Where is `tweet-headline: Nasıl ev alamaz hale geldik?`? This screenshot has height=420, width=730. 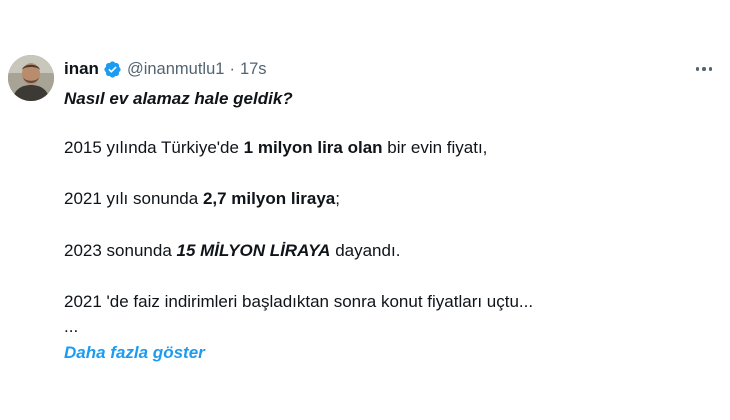
tweet-headline: Nasıl ev alamaz hale geldik? is located at coordinates (178, 98).